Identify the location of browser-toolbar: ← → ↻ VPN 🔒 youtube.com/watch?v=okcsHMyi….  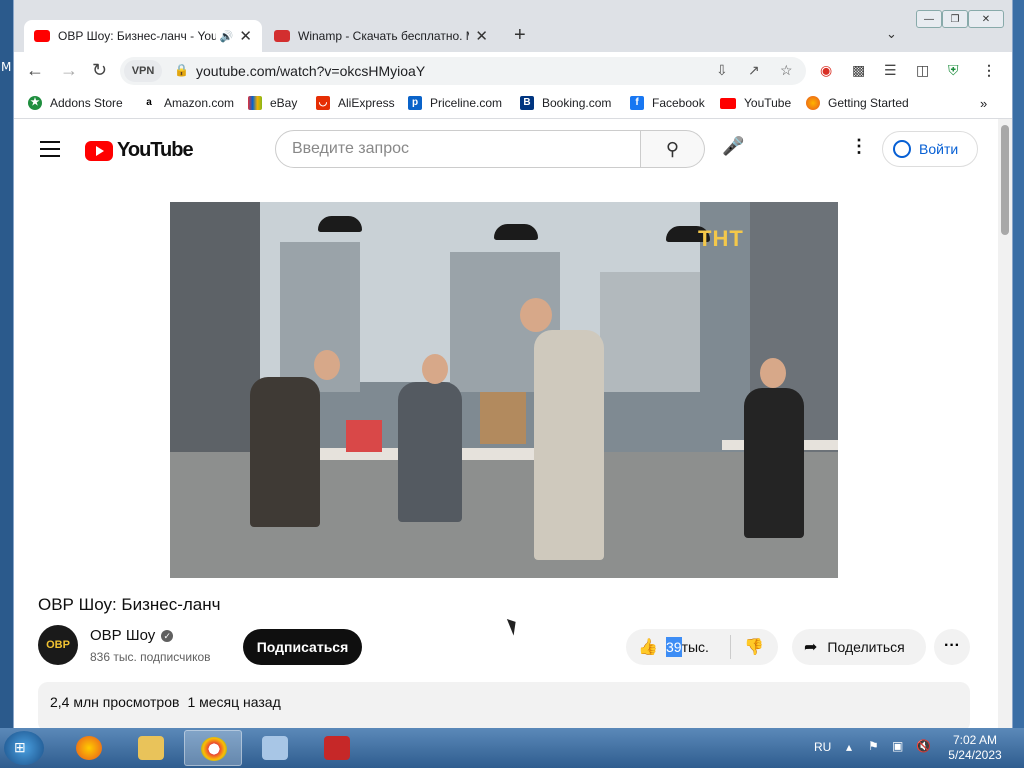
(513, 71).